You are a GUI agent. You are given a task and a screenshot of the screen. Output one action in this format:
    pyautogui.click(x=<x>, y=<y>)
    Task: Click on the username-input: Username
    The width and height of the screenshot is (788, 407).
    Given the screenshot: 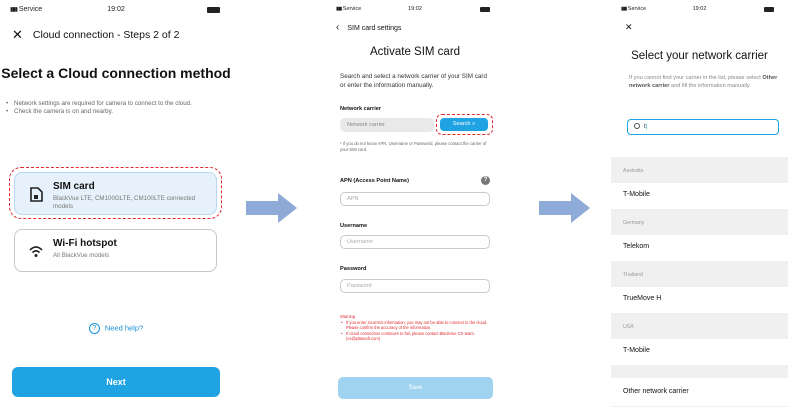 What is the action you would take?
    pyautogui.click(x=415, y=242)
    